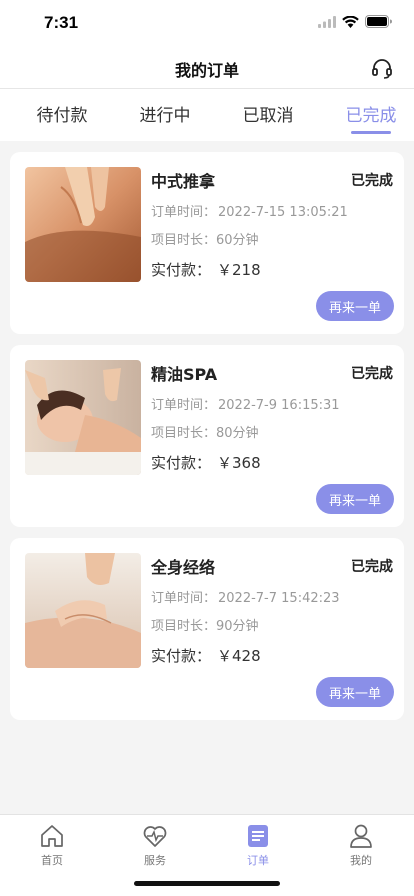 The image size is (414, 896). I want to click on headset-icon, so click(382, 68).